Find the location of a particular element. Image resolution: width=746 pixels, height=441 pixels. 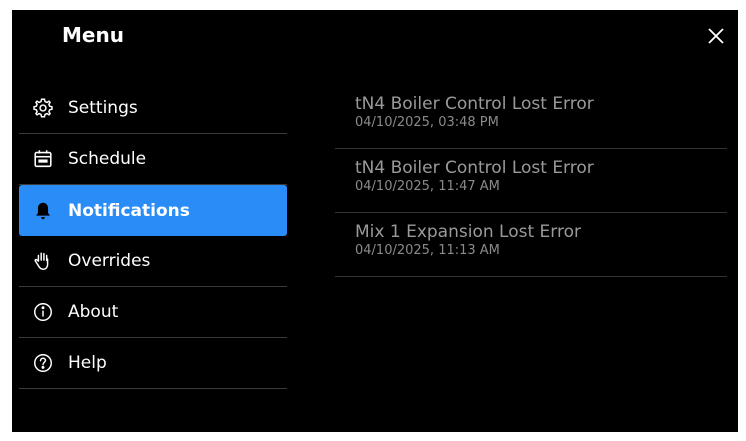

sidebar-item-overrides: Overrides is located at coordinates (153, 261).